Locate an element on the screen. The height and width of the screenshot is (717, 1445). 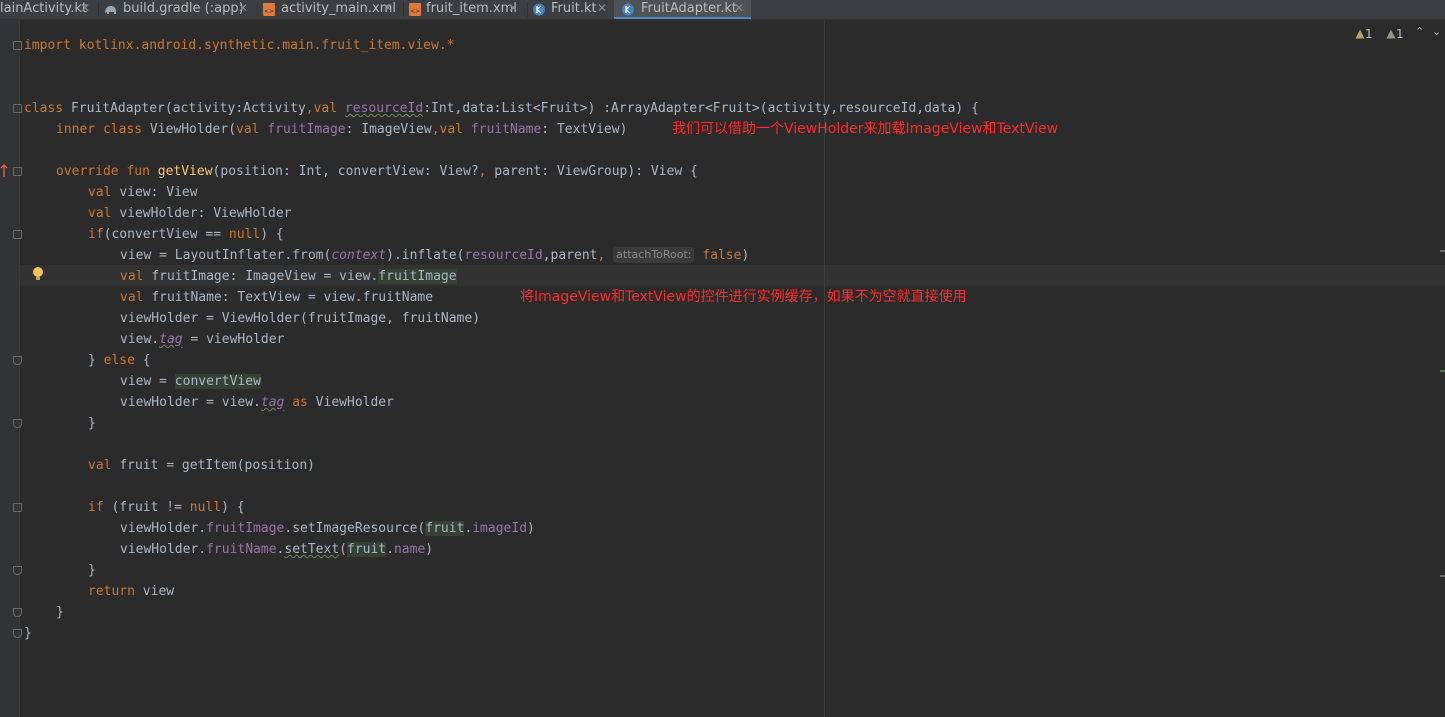
weak-warning-counter: 1 is located at coordinates (1395, 34).